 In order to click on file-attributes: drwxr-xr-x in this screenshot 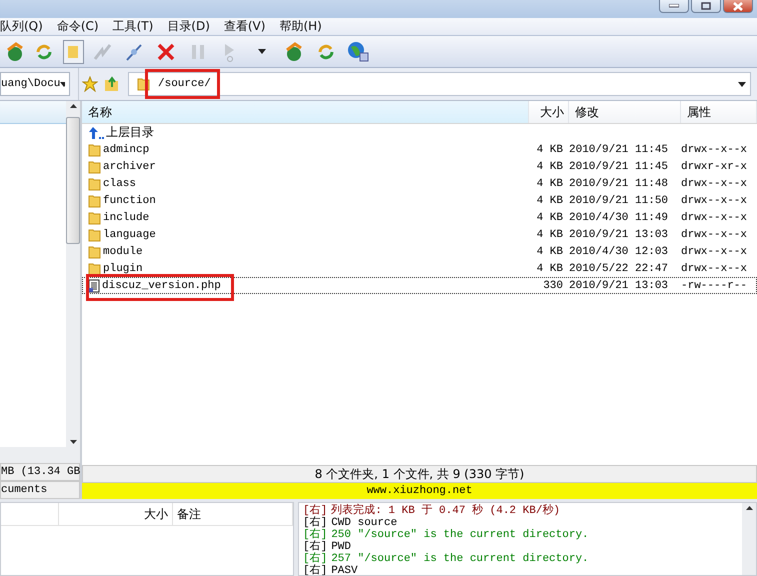, I will do `click(714, 166)`.